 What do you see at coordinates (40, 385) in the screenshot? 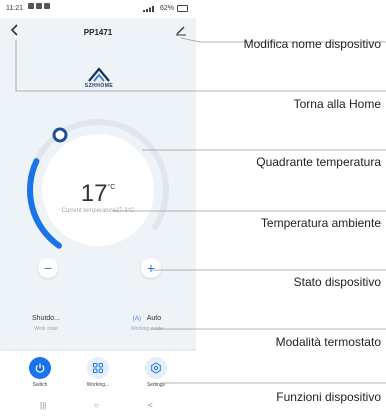
I see `switch-label: Switch` at bounding box center [40, 385].